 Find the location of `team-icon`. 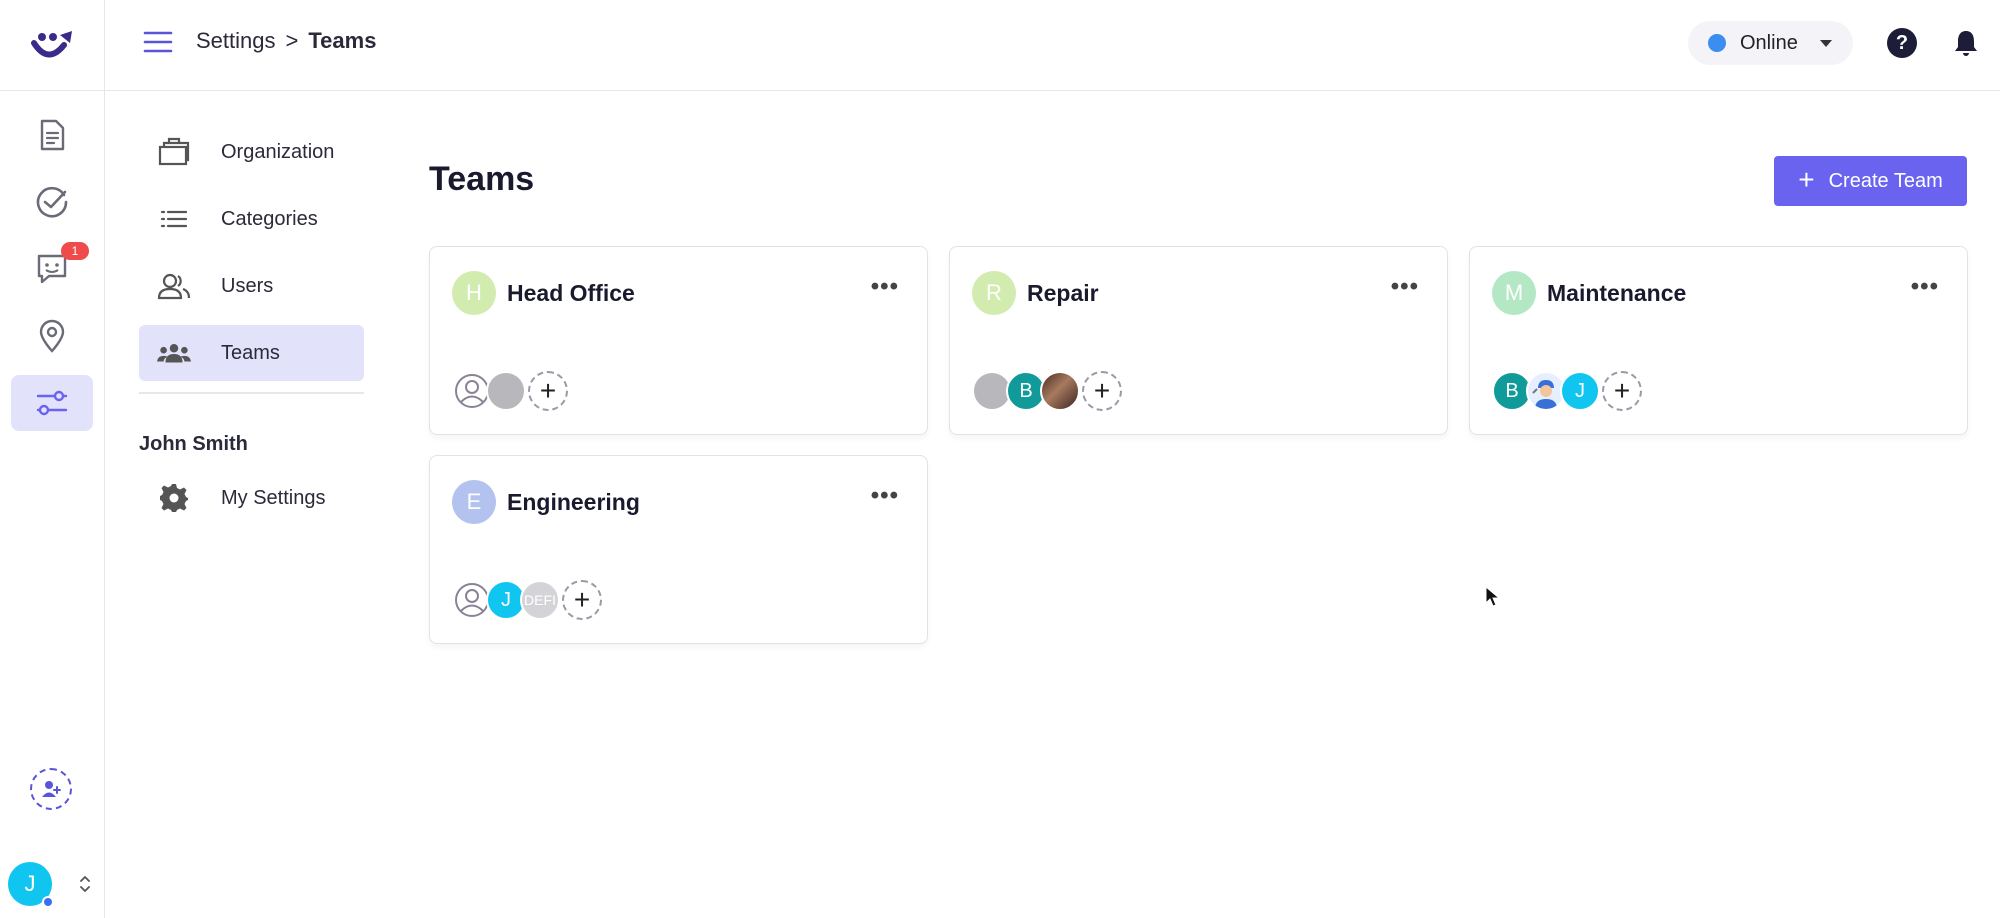

team-icon is located at coordinates (174, 353).